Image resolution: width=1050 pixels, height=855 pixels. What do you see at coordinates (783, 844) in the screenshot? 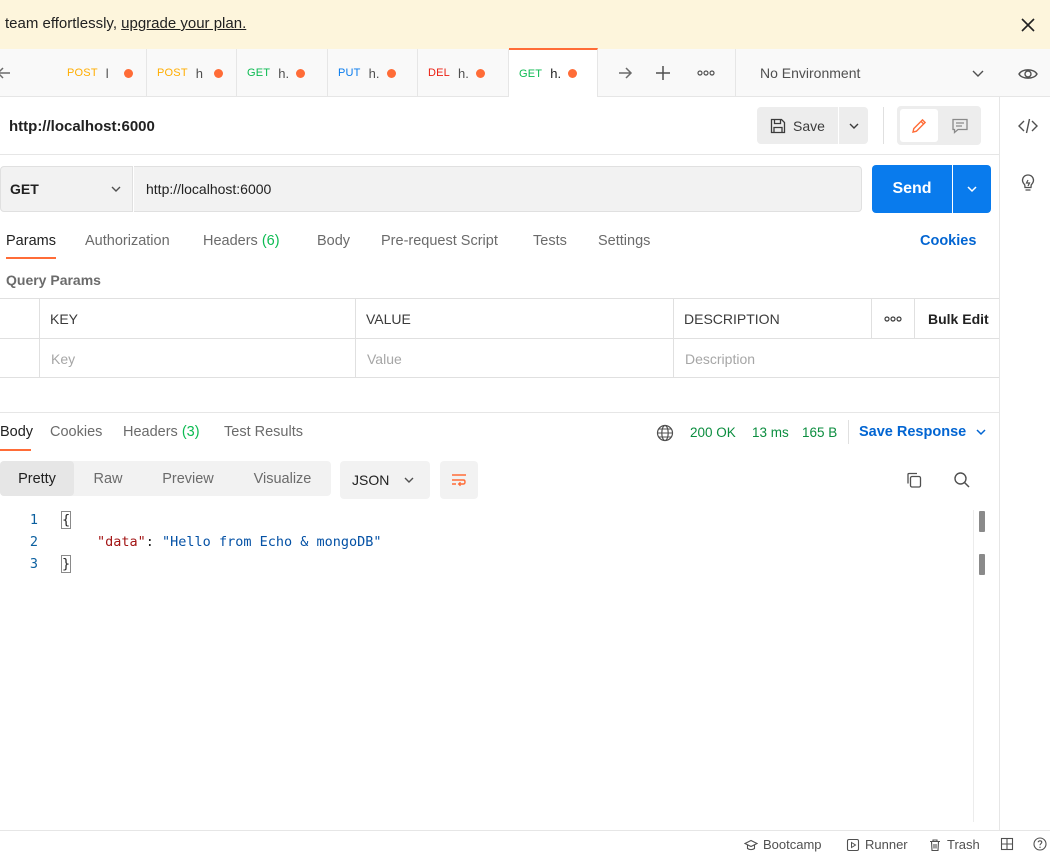
I see `bootcamp-button: Bootcamp` at bounding box center [783, 844].